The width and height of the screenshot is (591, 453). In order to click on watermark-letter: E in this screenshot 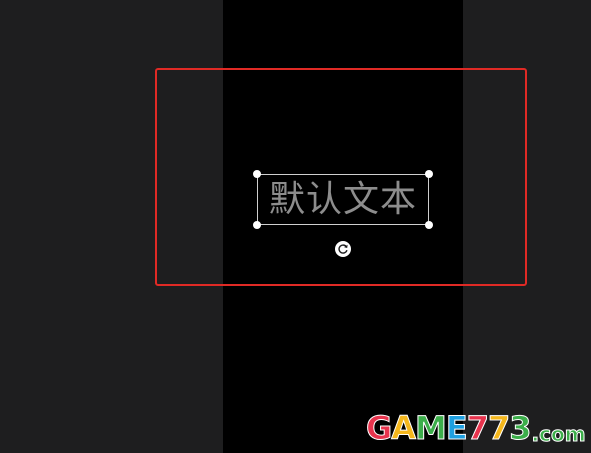, I will do `click(456, 428)`.